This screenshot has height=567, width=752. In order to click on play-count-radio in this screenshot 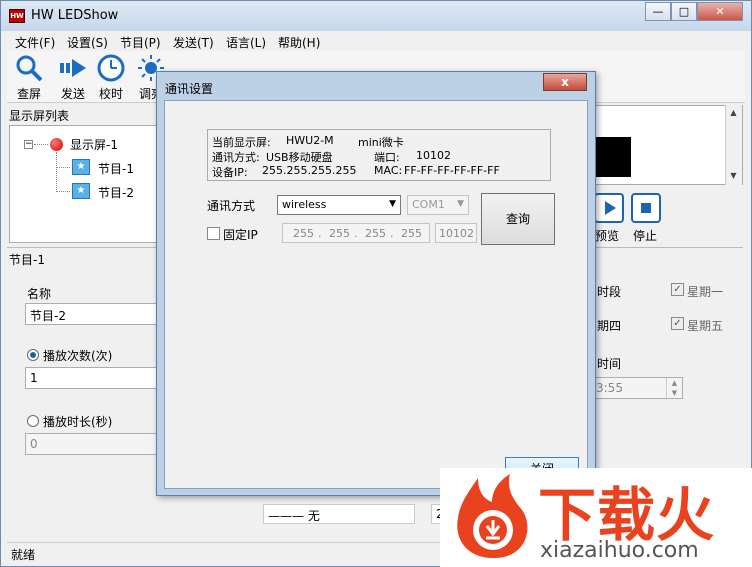, I will do `click(33, 355)`.